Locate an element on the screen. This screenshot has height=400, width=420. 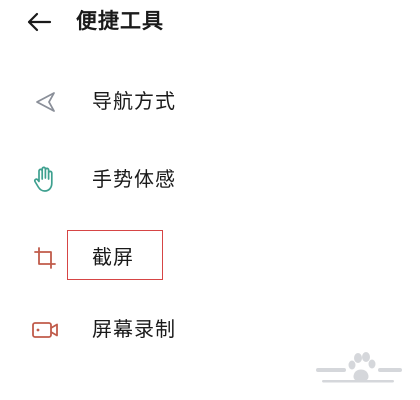
menu-item-label: 屏幕录制 is located at coordinates (134, 329).